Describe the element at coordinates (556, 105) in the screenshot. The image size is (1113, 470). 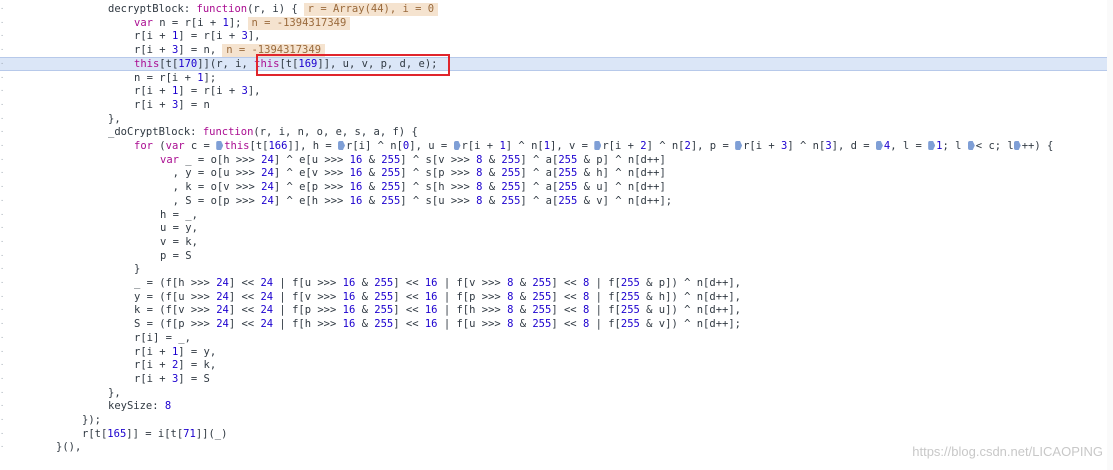
I see `code-line: r[i + 3] = n` at that location.